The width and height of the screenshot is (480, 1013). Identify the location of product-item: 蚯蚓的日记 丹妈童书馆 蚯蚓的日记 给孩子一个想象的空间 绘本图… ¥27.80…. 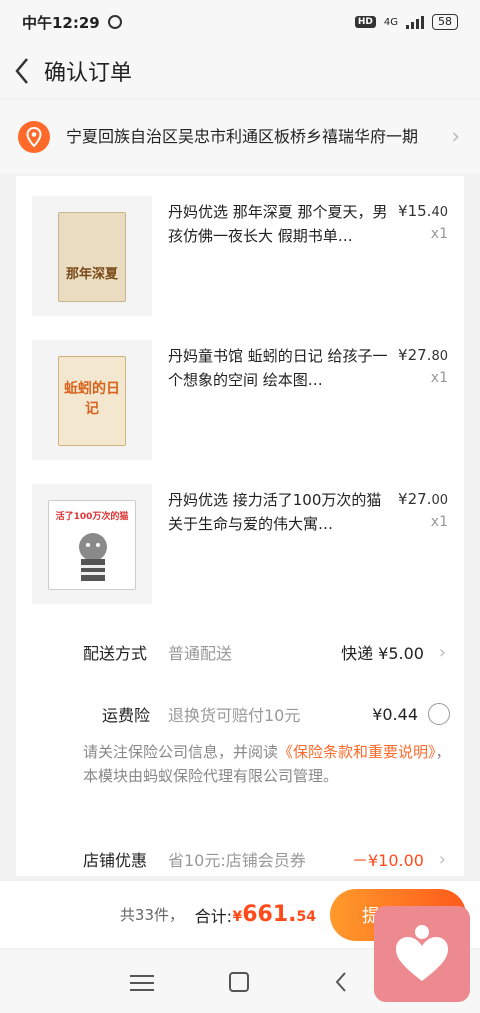
(240, 390).